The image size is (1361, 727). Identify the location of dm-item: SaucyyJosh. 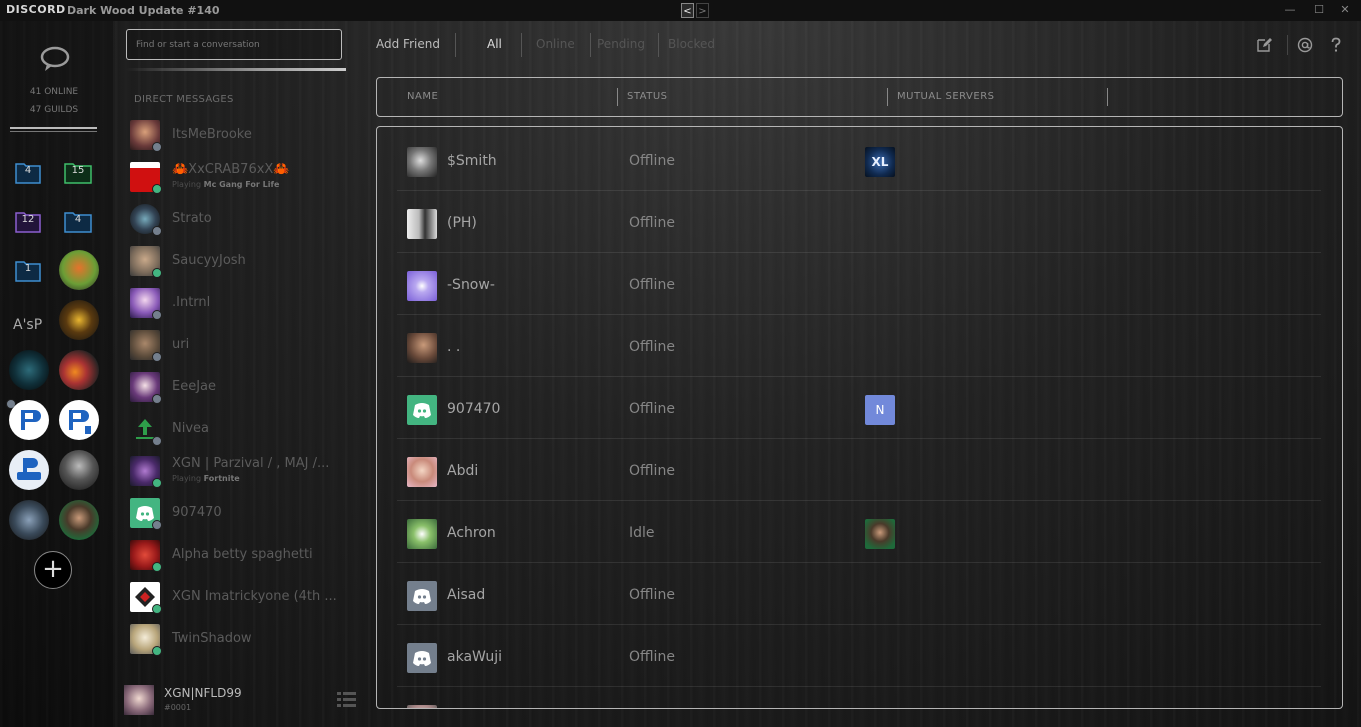
(242, 263).